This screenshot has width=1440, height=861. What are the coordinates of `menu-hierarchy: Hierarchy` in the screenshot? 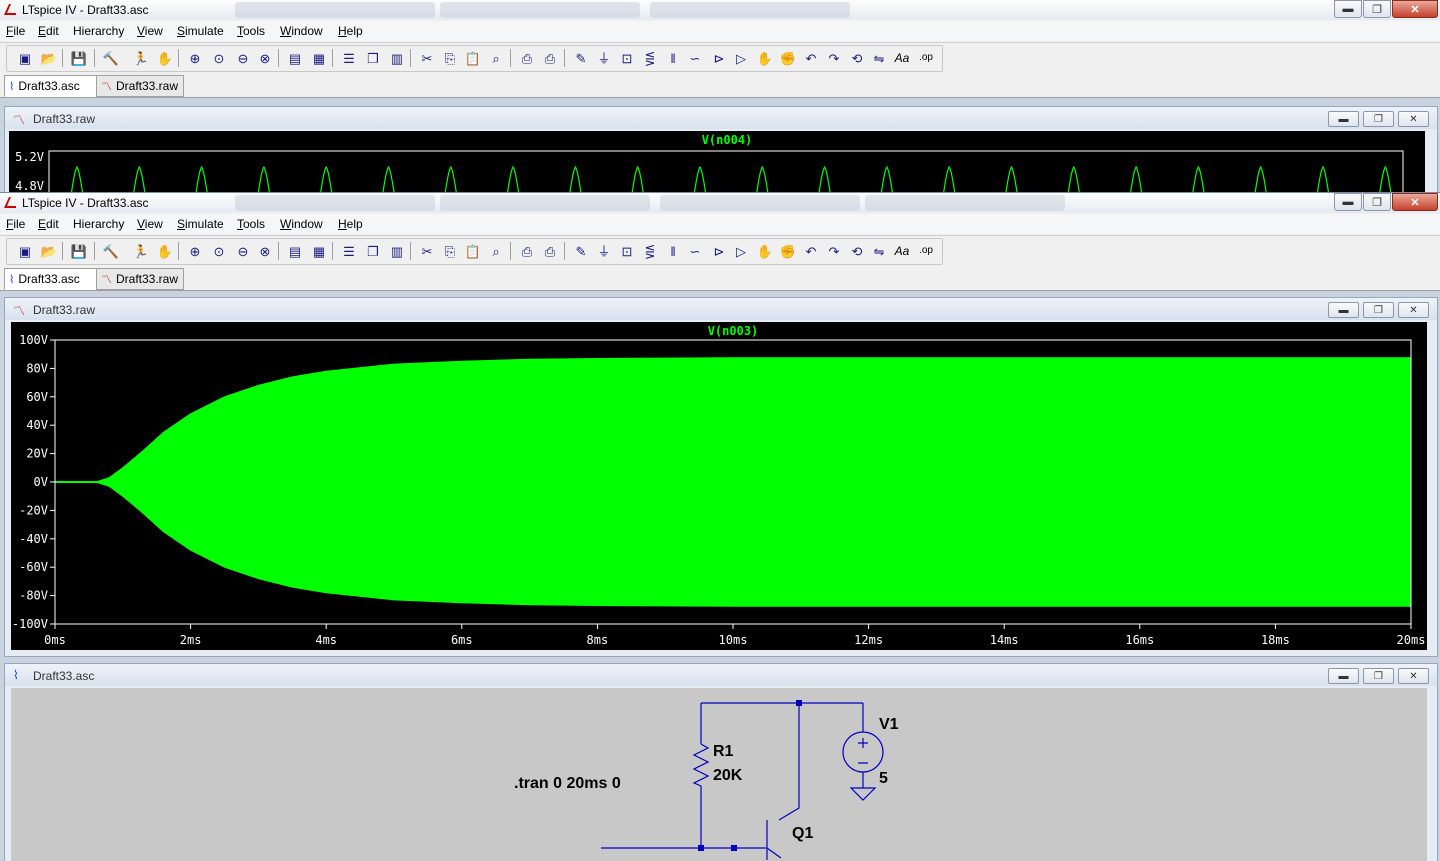 It's located at (98, 31).